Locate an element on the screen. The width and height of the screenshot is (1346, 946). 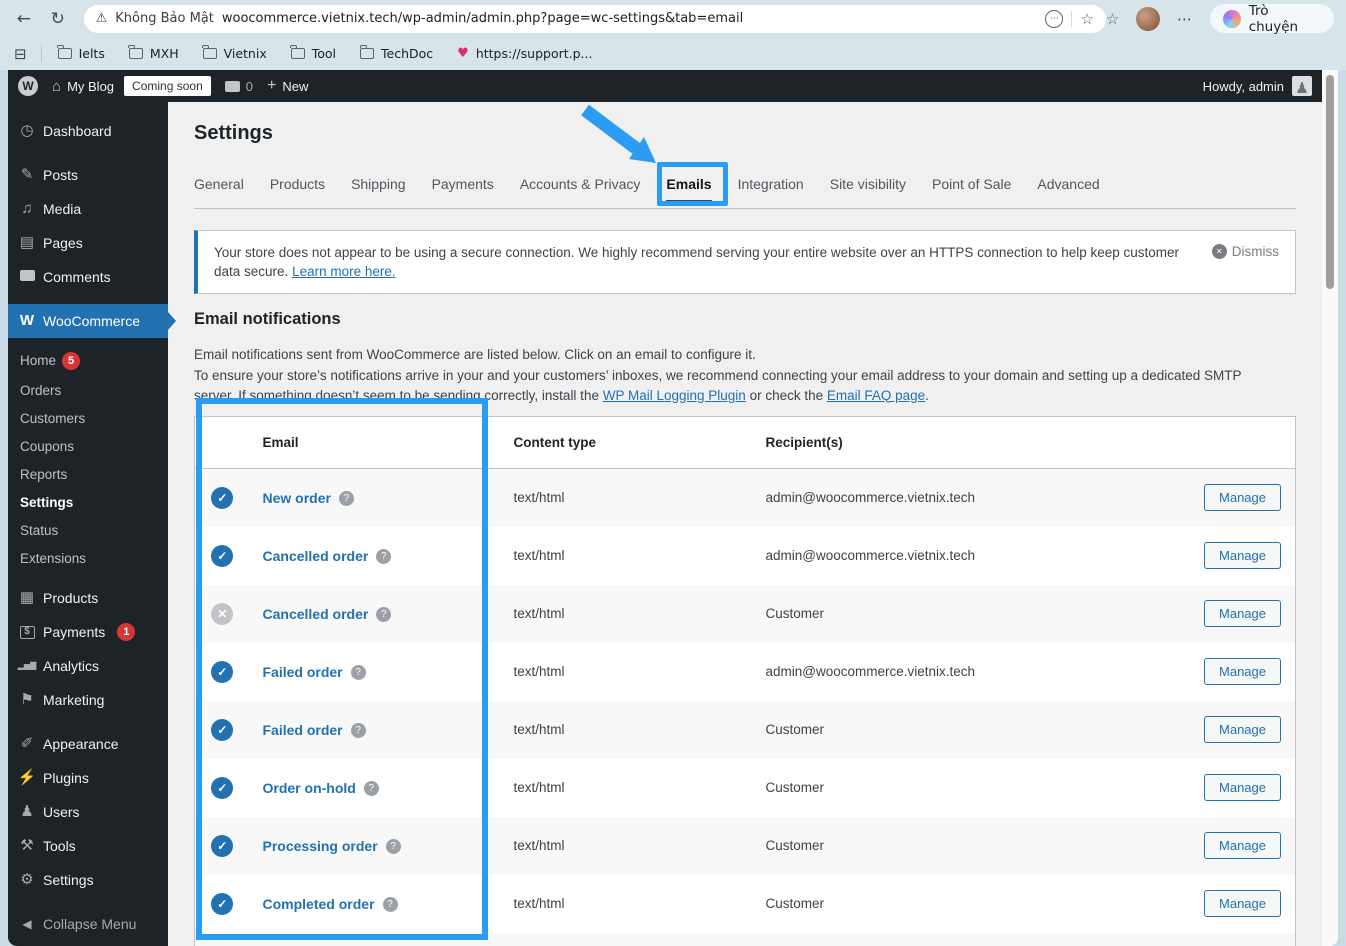
browser-profile-avatar is located at coordinates (1148, 18).